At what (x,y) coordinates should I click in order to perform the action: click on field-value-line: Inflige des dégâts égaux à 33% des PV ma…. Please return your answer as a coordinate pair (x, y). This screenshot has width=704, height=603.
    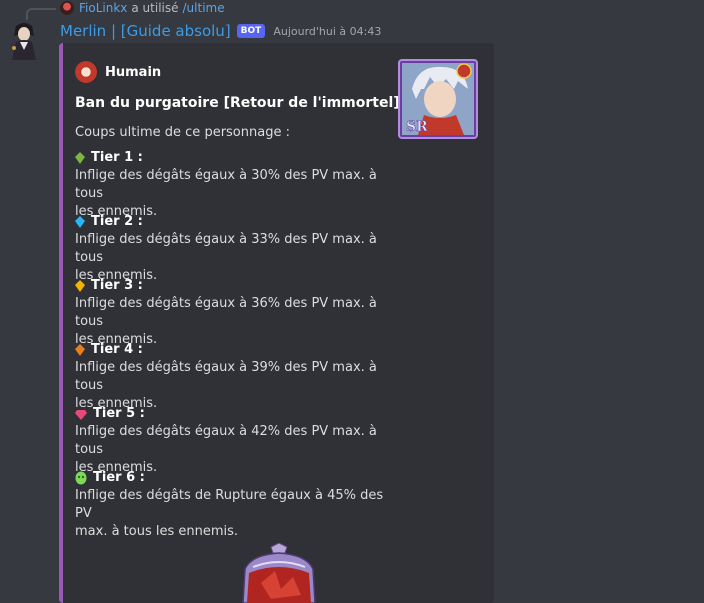
    Looking at the image, I should click on (226, 248).